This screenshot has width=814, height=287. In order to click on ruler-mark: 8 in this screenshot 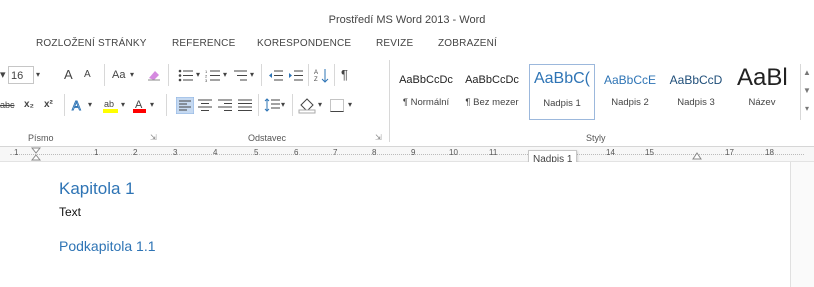, I will do `click(374, 152)`.